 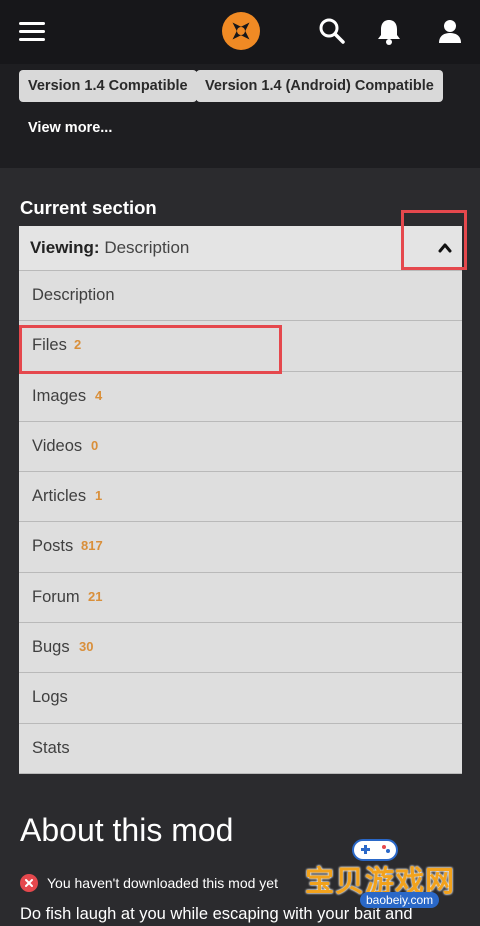 What do you see at coordinates (88, 207) in the screenshot?
I see `current-section-heading: Current section` at bounding box center [88, 207].